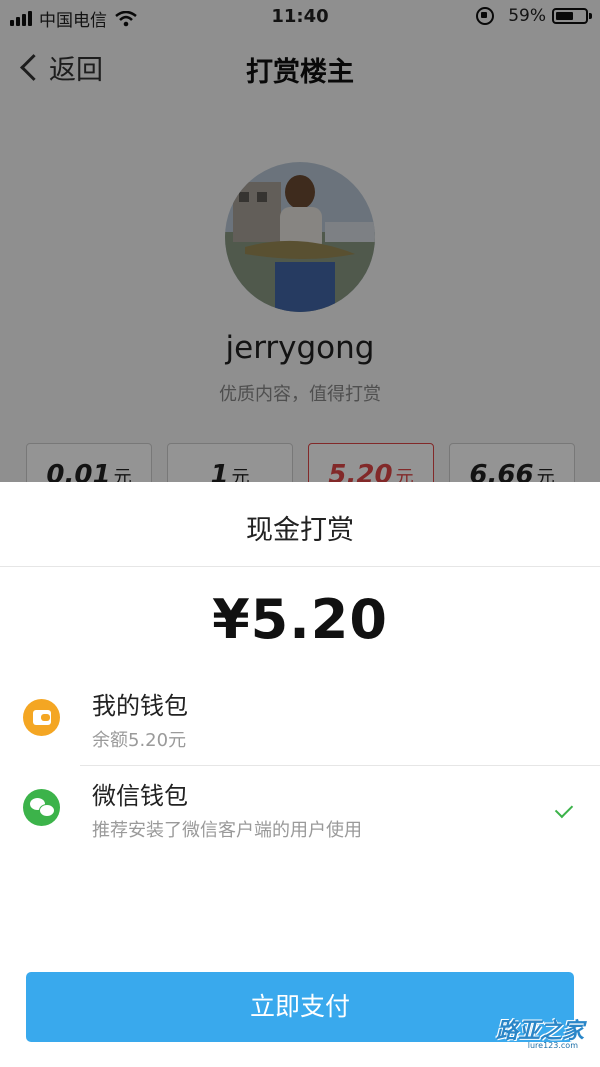 This screenshot has width=600, height=1067. I want to click on checkmark-icon, so click(564, 809).